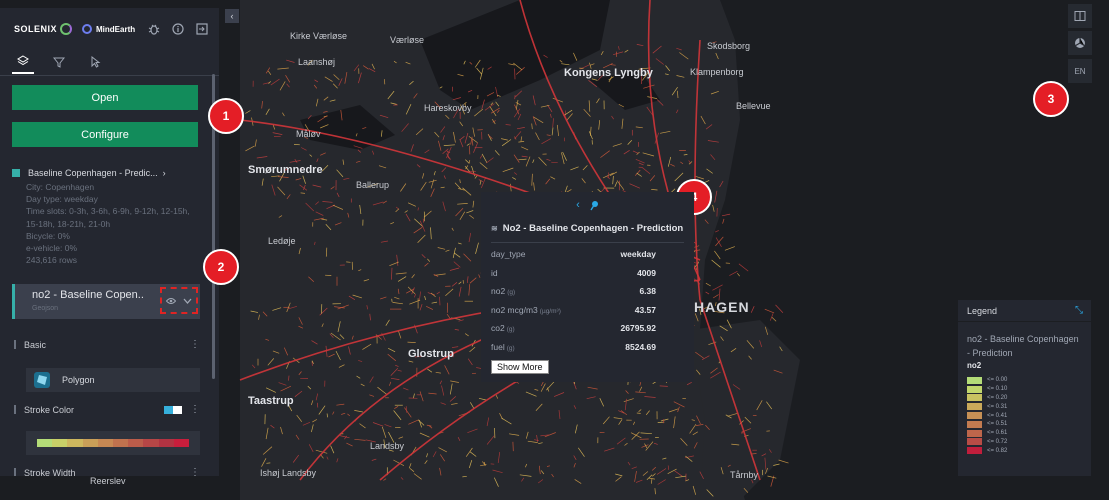 This screenshot has width=1109, height=500. I want to click on solenix-logo: SOLENIX, so click(36, 29).